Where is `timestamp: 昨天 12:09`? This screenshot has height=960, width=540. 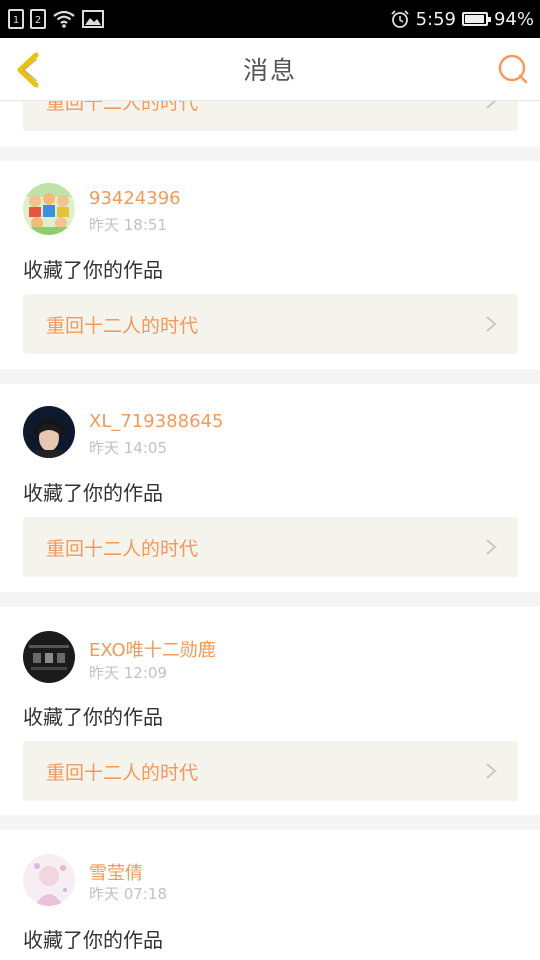 timestamp: 昨天 12:09 is located at coordinates (128, 673).